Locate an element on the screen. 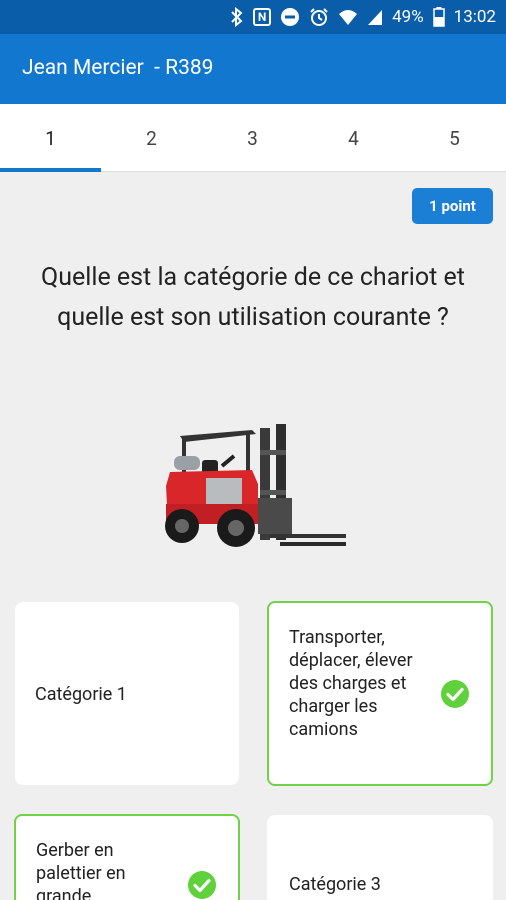  app-title: Jean Mercier - R389 is located at coordinates (118, 68).